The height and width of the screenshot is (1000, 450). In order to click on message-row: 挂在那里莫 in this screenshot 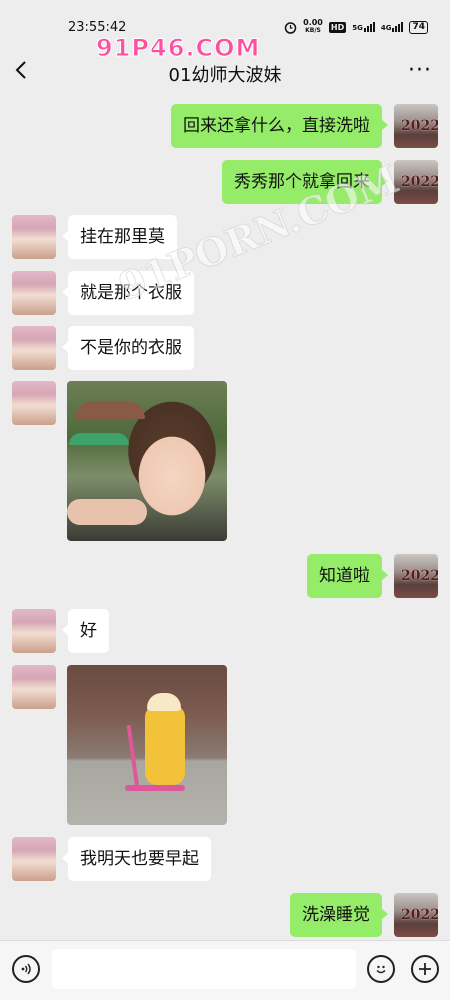, I will do `click(225, 237)`.